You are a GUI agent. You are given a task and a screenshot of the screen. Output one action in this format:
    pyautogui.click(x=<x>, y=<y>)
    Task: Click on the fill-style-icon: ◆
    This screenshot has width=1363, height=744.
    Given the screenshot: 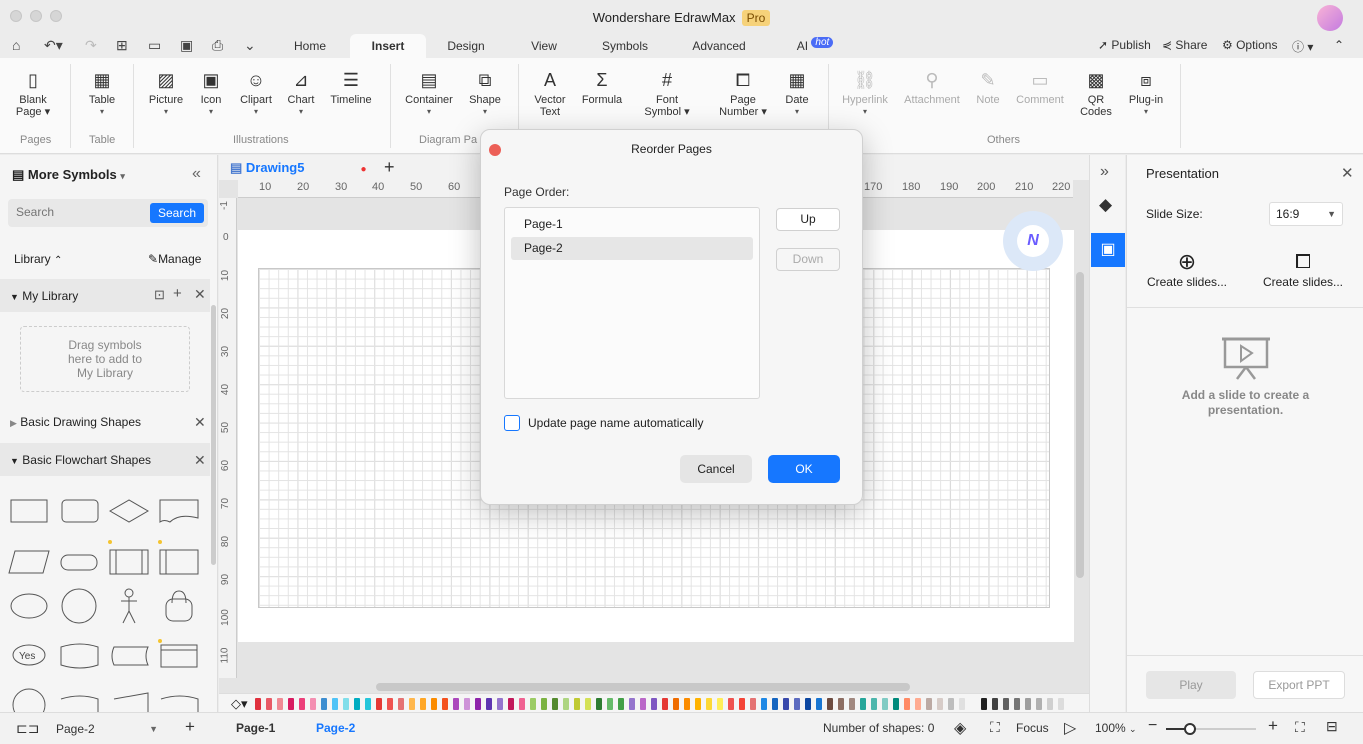 What is the action you would take?
    pyautogui.click(x=1105, y=205)
    